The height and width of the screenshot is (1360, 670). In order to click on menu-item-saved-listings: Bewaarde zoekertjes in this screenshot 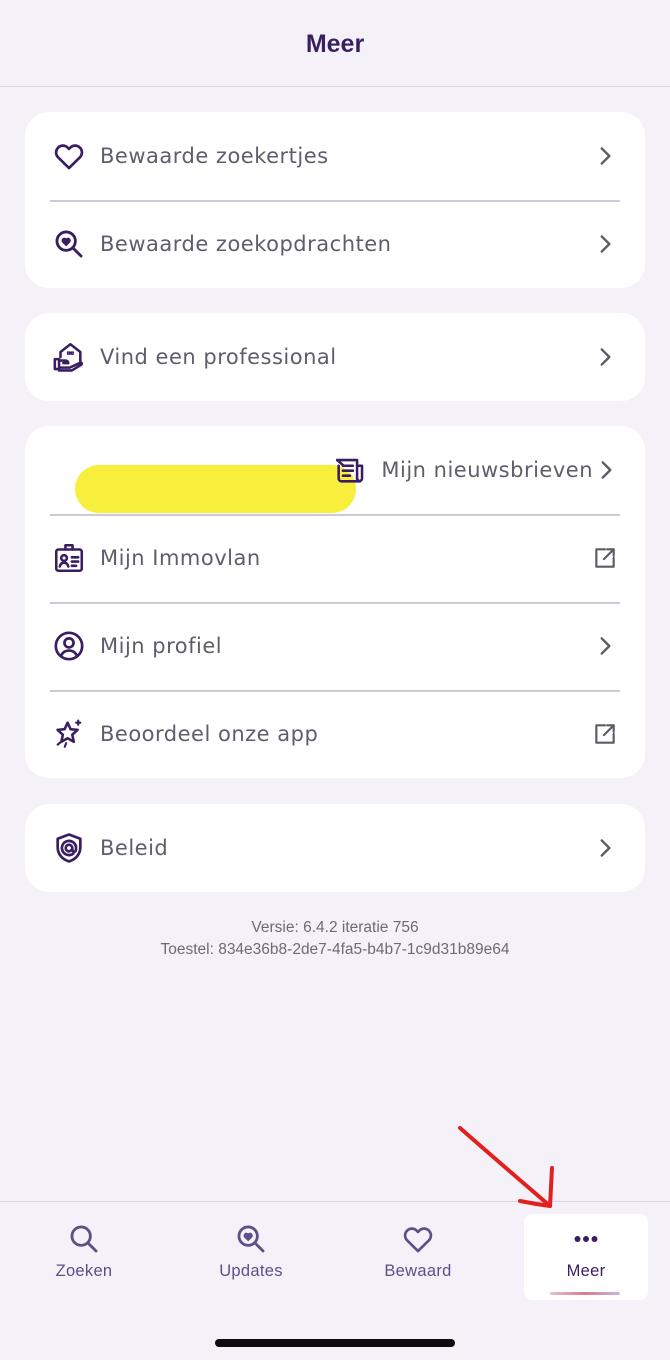, I will do `click(335, 156)`.